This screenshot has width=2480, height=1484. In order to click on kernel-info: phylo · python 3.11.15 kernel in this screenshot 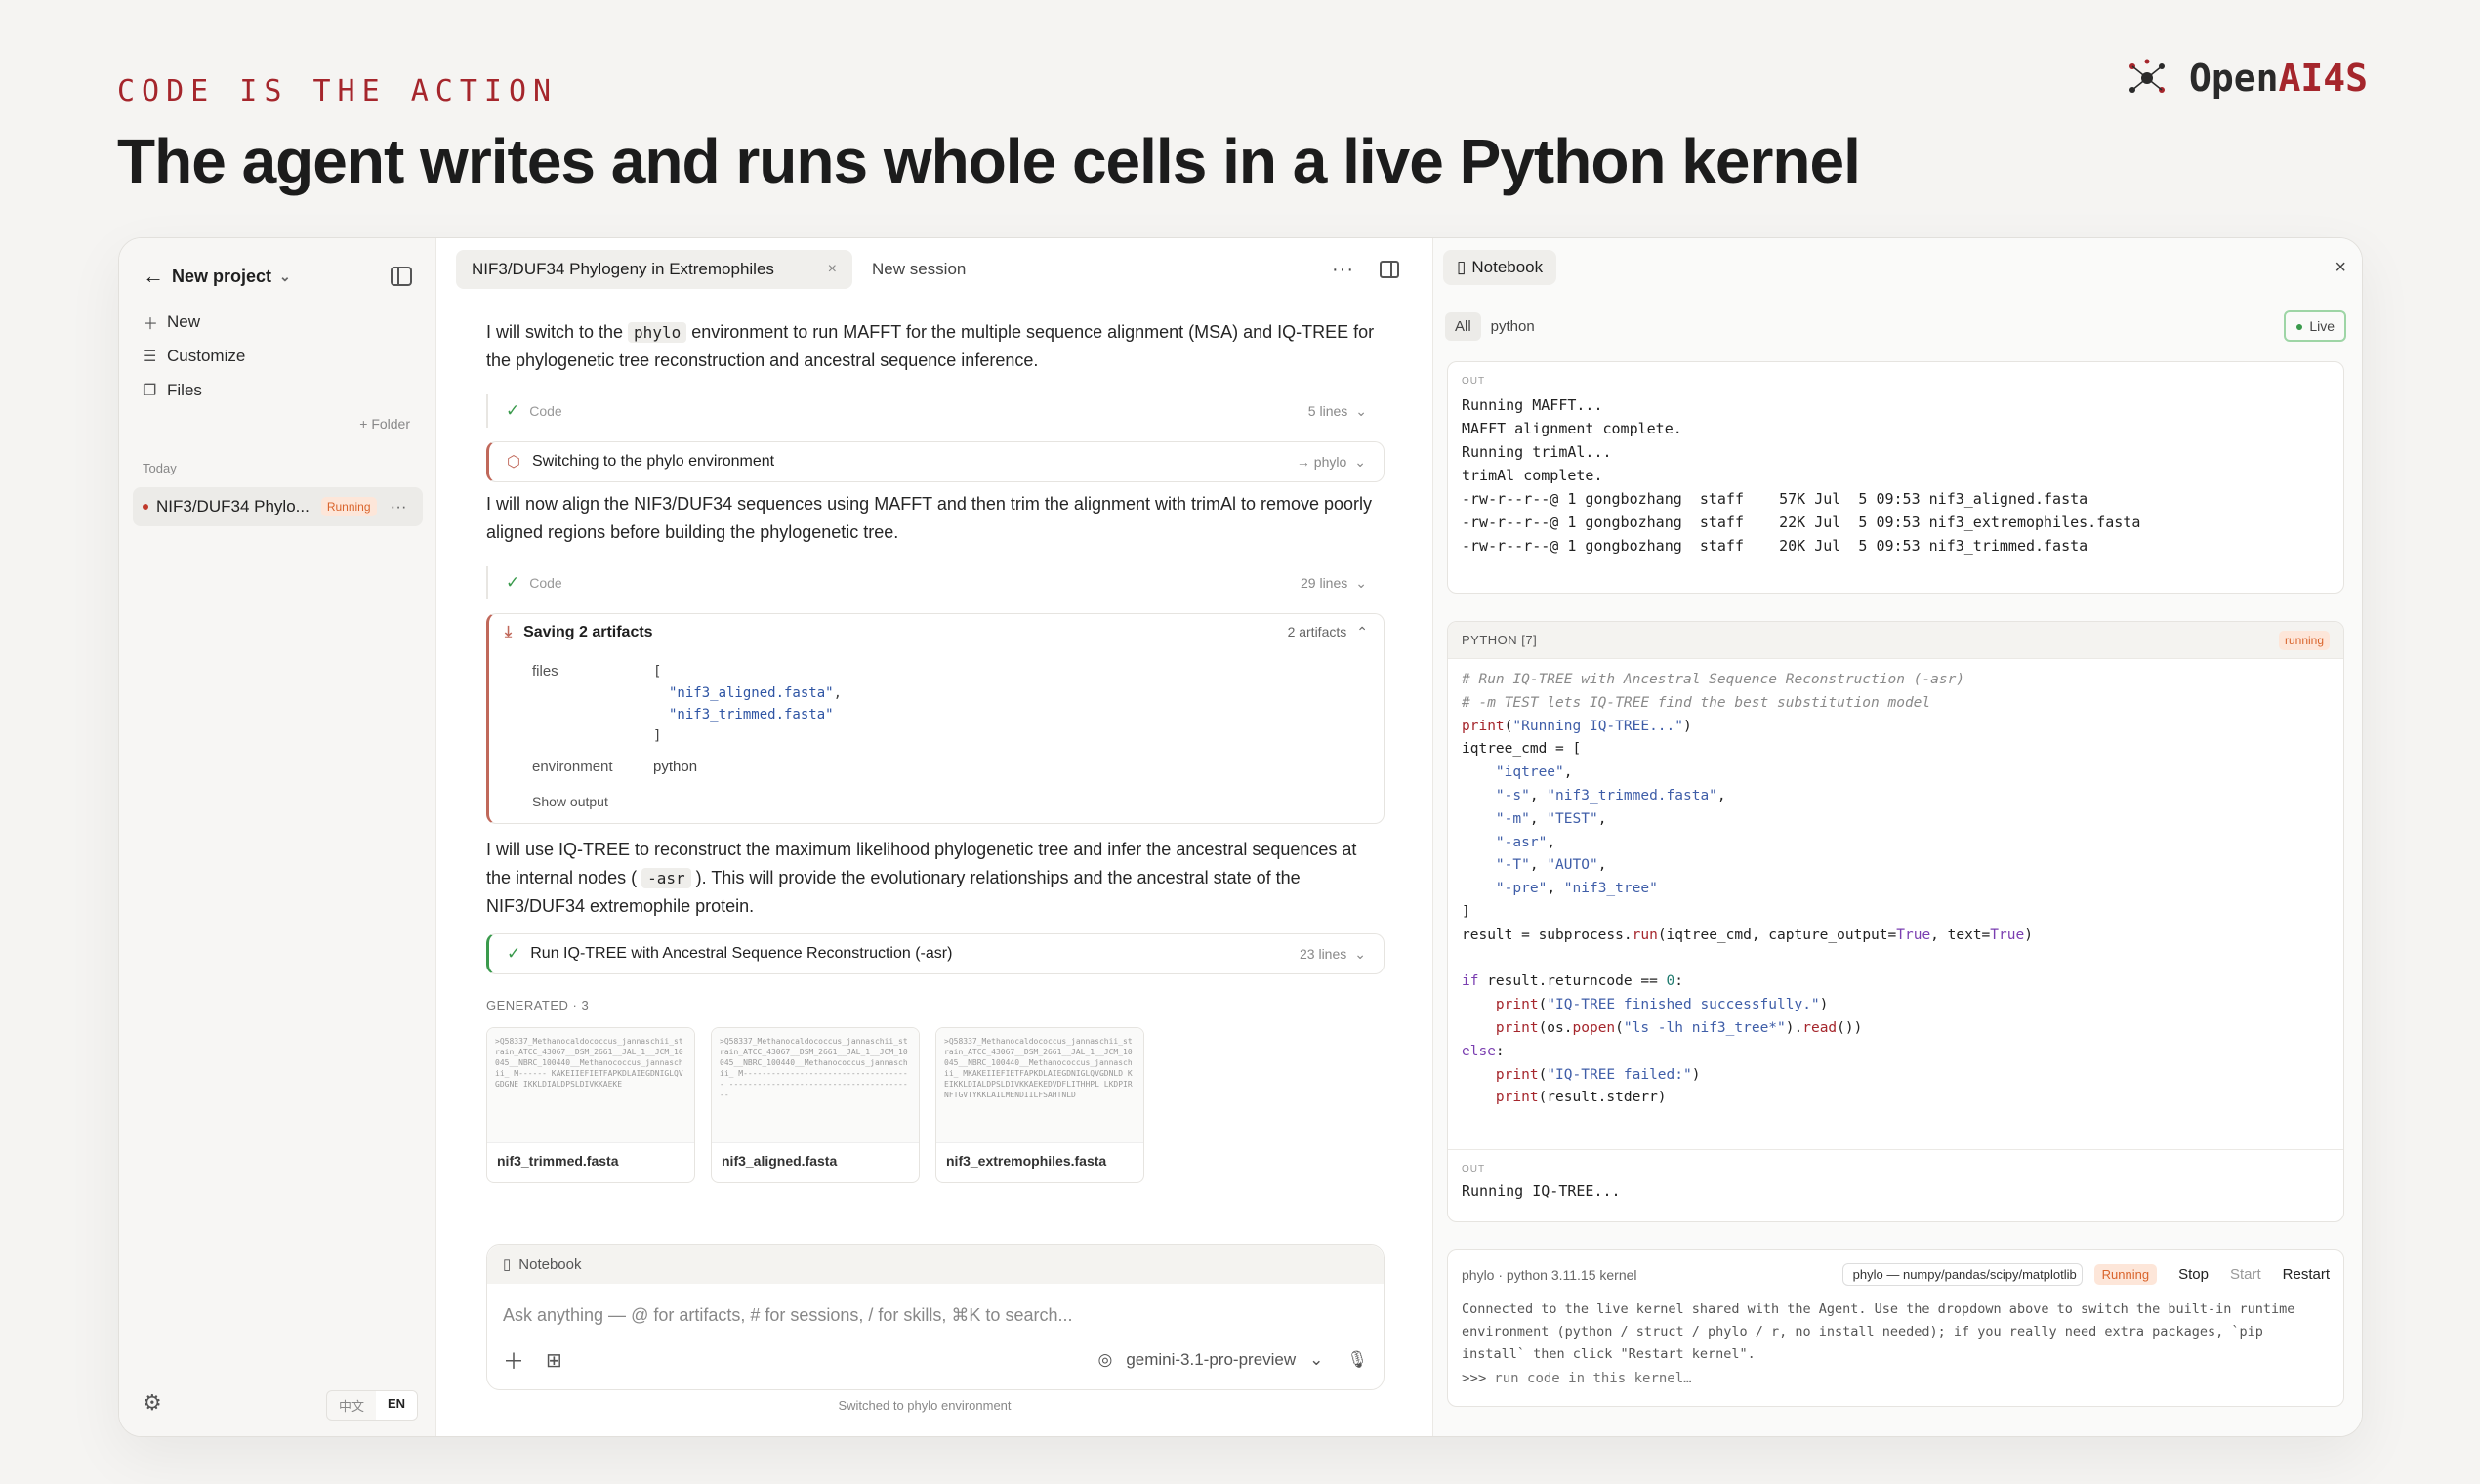, I will do `click(1549, 1275)`.